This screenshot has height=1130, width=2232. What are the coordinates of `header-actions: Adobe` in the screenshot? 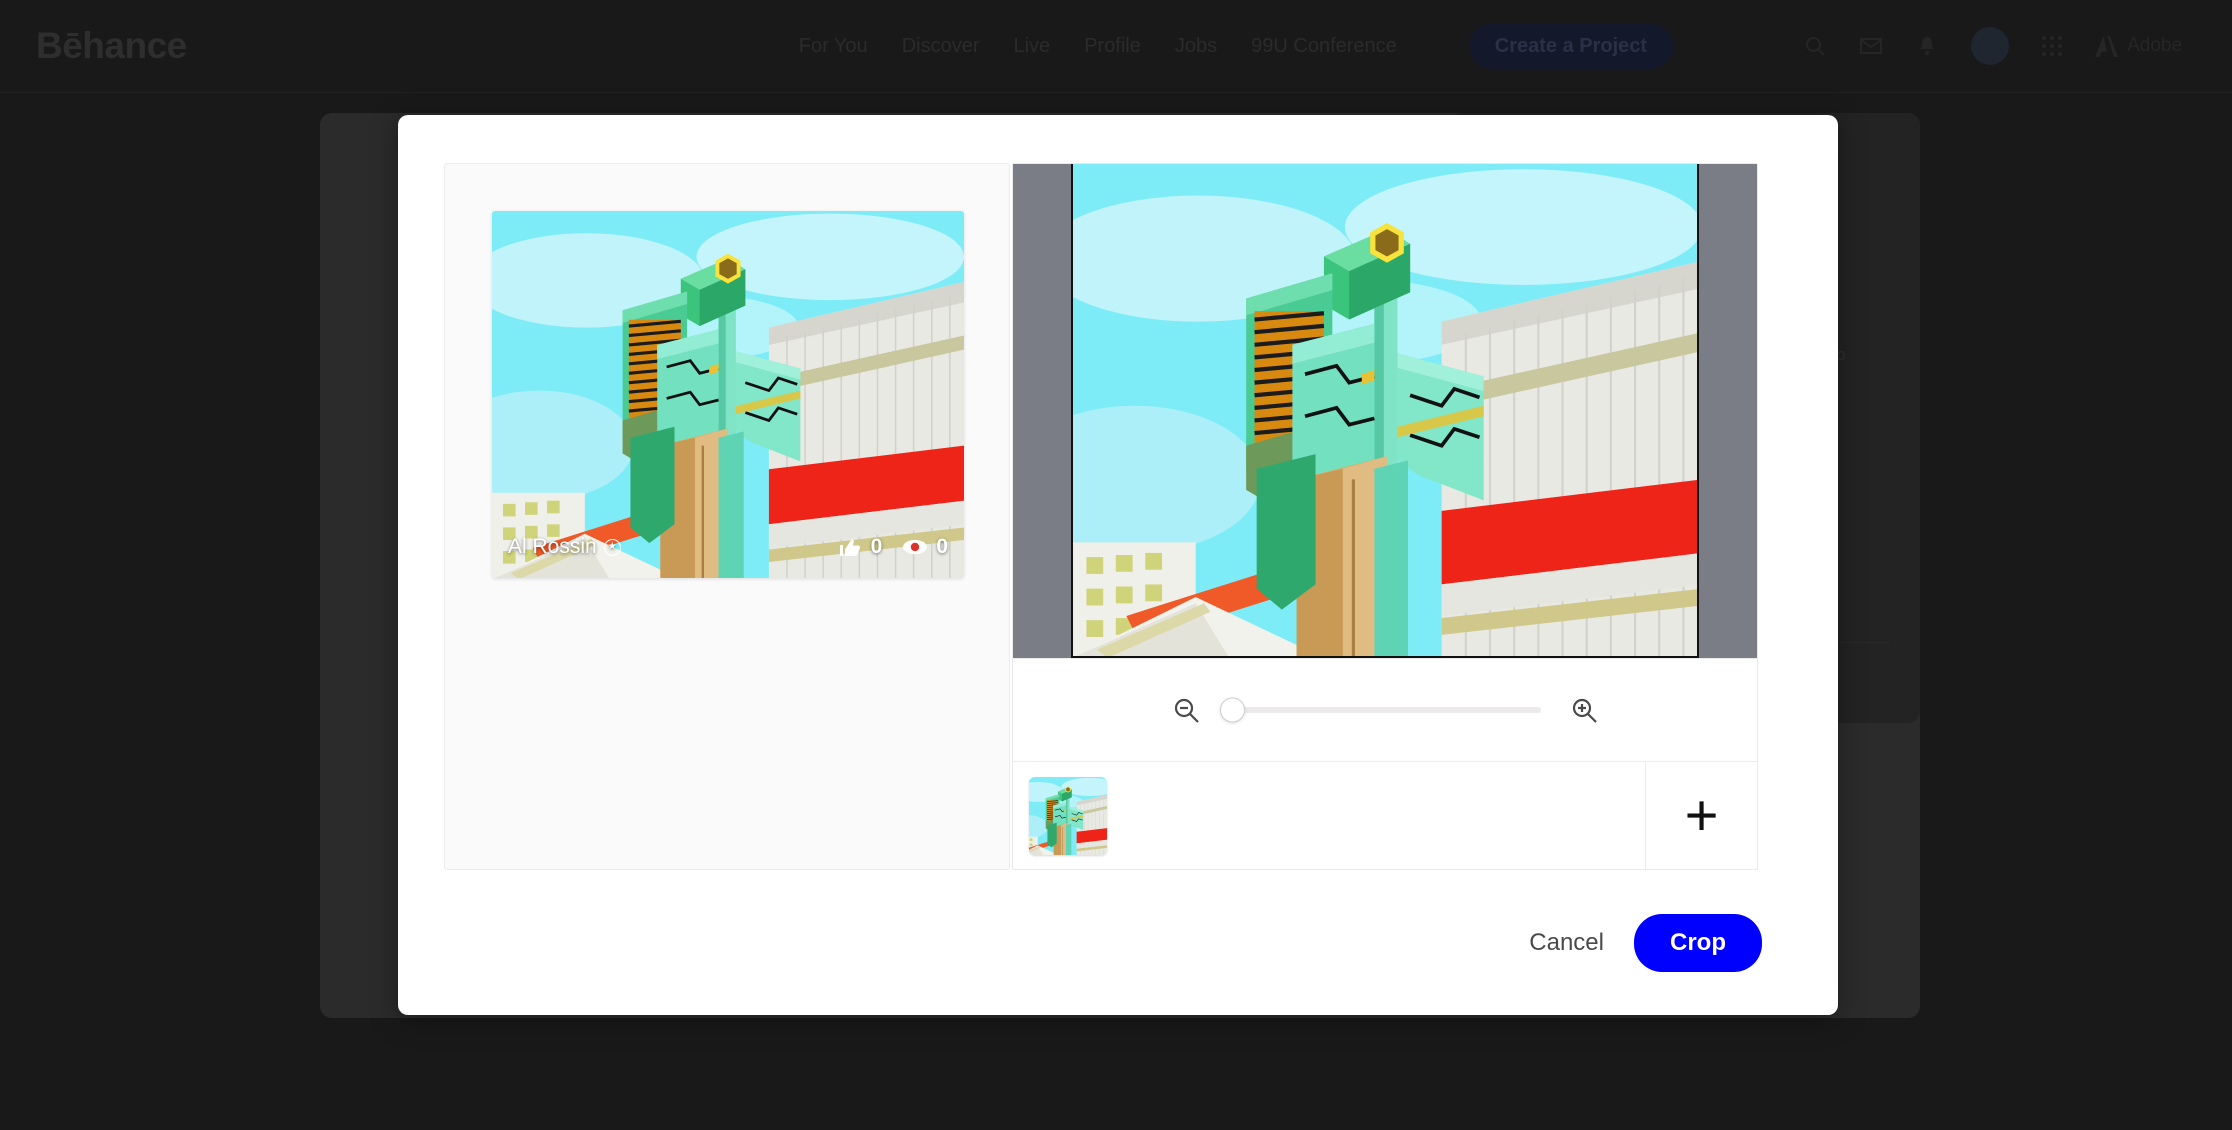 It's located at (1992, 46).